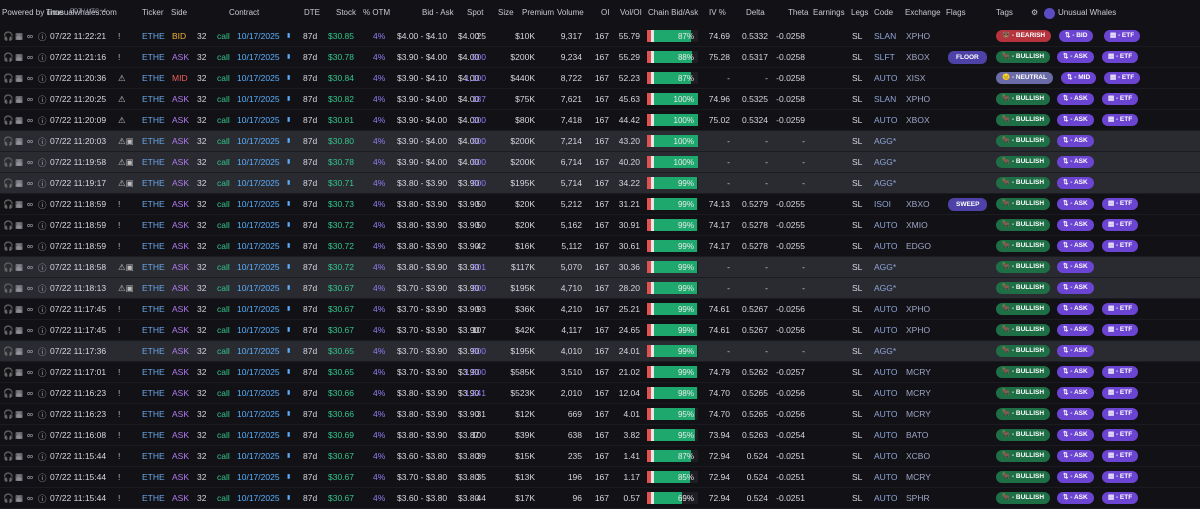 This screenshot has width=1200, height=509. Describe the element at coordinates (475, 12) in the screenshot. I see `header-spot: Spot` at that location.